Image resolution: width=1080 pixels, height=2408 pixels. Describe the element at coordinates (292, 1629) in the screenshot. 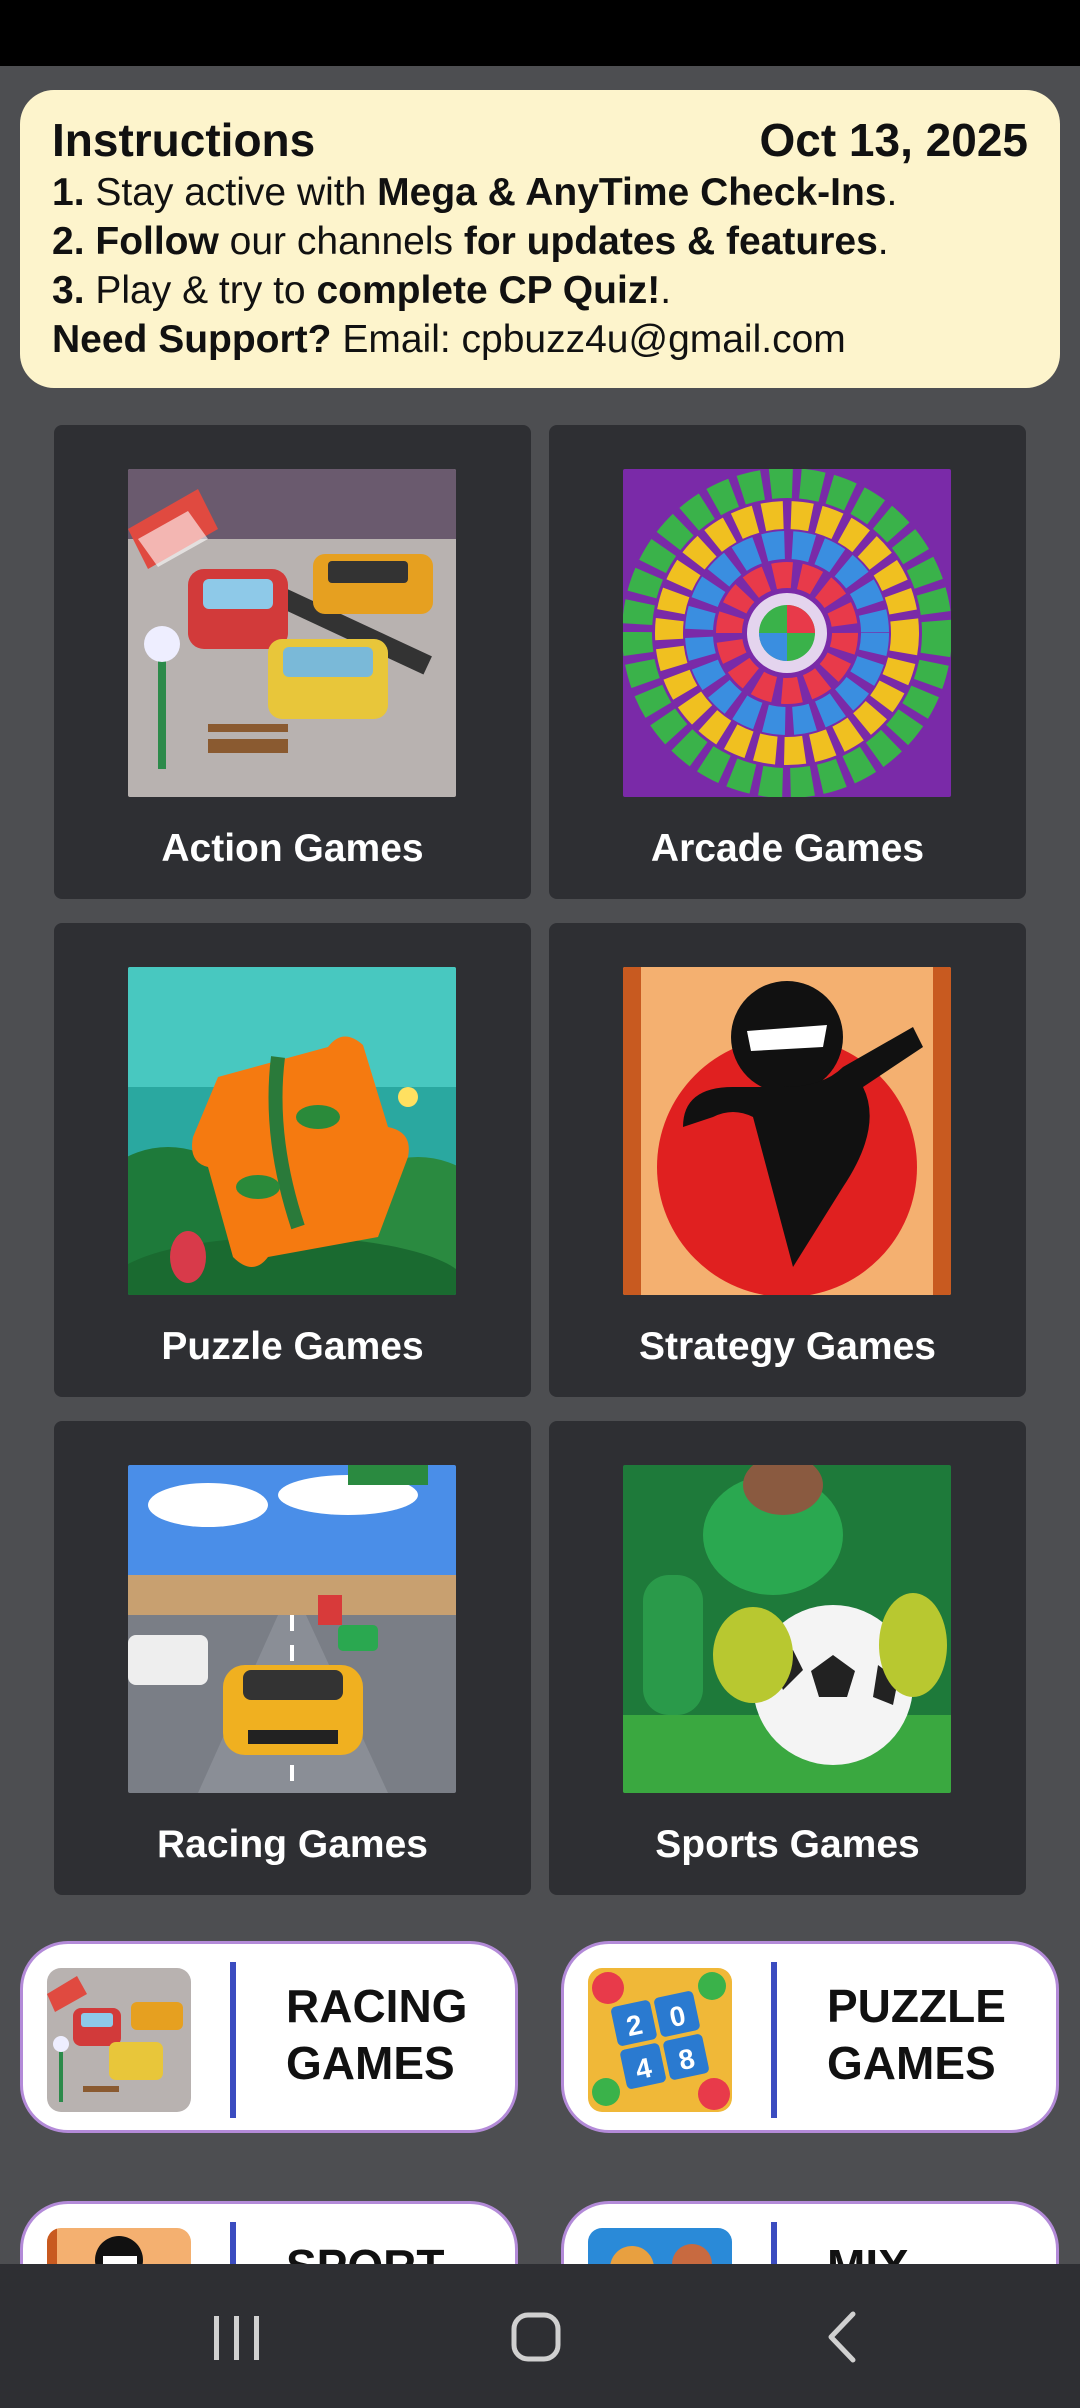

I see `highway-racer-thumbnail` at that location.